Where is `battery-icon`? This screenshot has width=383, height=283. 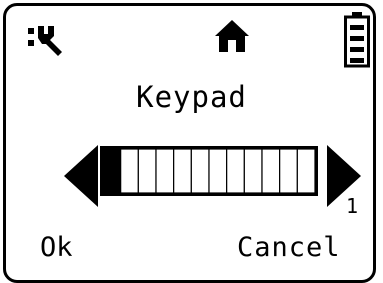 battery-icon is located at coordinates (357, 40).